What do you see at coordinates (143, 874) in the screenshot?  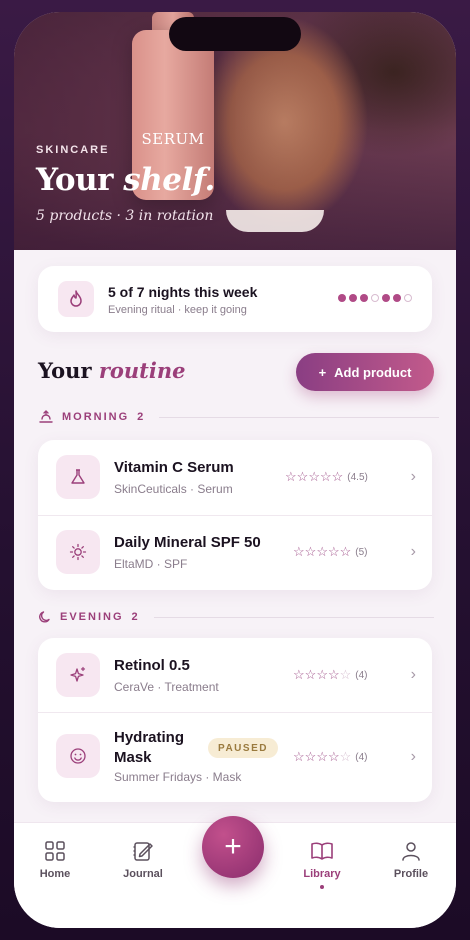 I see `nav-journal-label: Journal` at bounding box center [143, 874].